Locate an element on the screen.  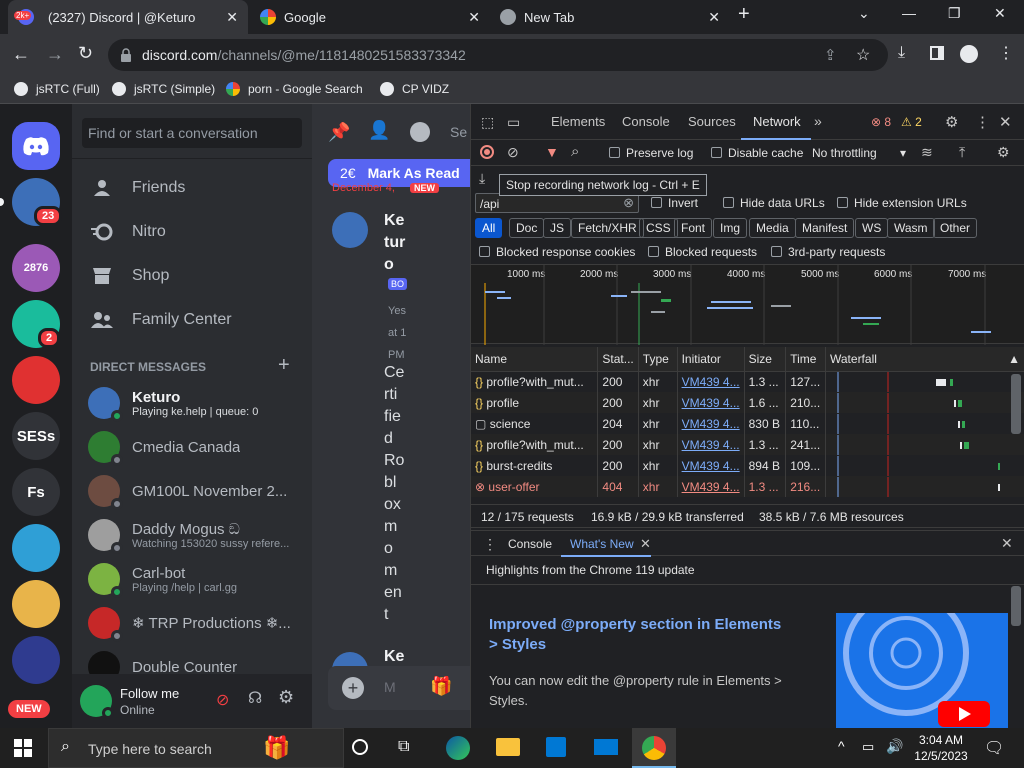
server-sess: SESs is located at coordinates (36, 436).